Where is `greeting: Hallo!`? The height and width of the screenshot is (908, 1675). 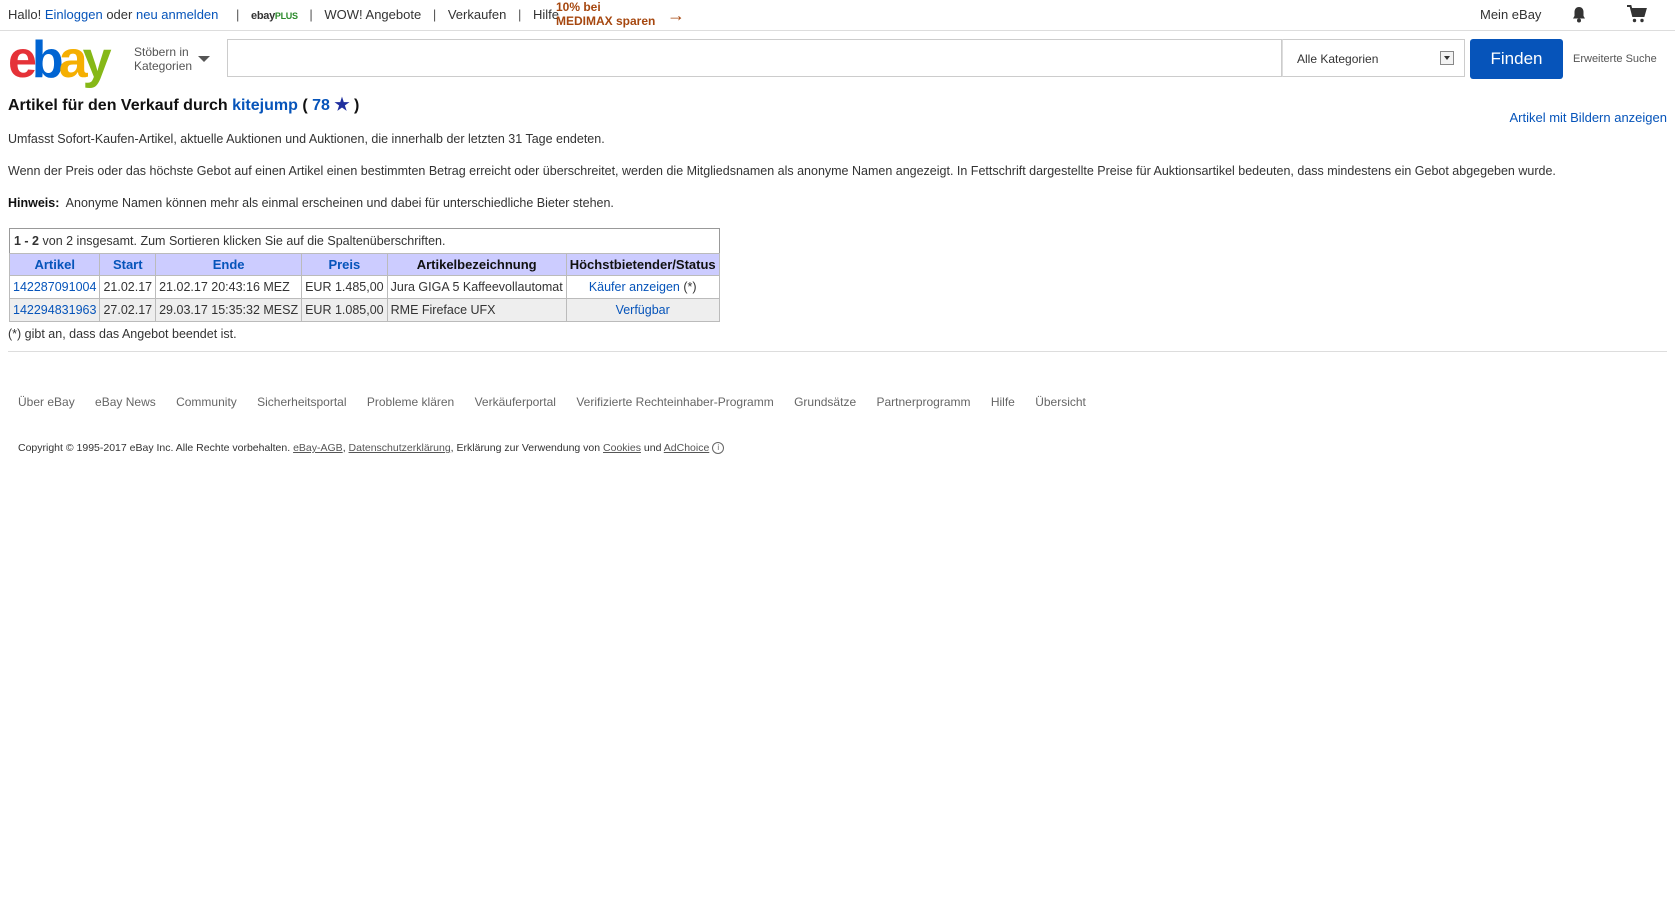 greeting: Hallo! is located at coordinates (25, 14).